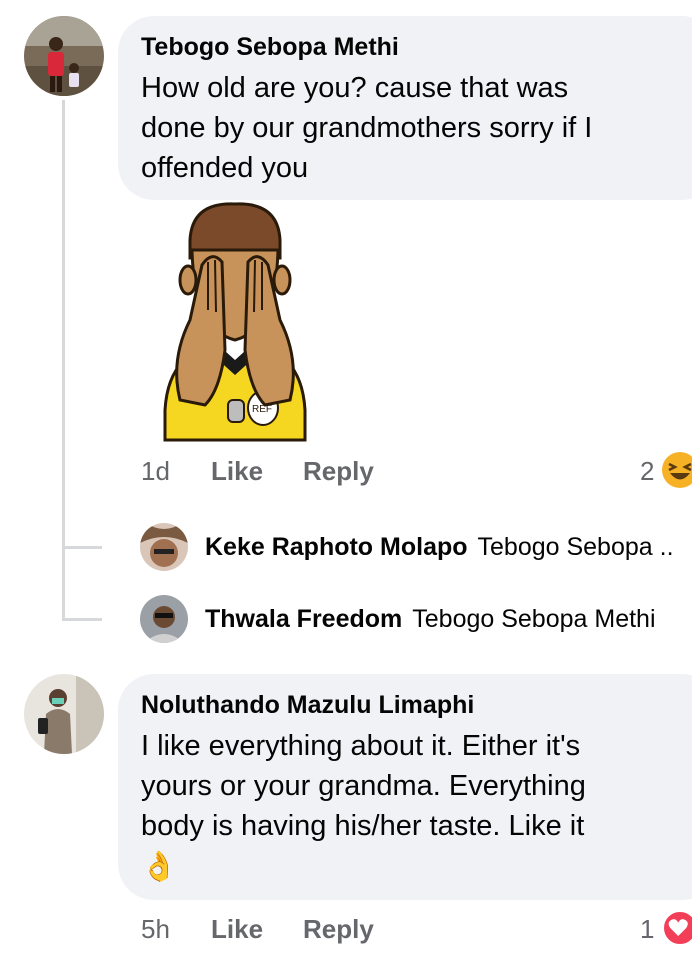  I want to click on comment-text-line: done by our grandmothers sorry if I, so click(367, 128).